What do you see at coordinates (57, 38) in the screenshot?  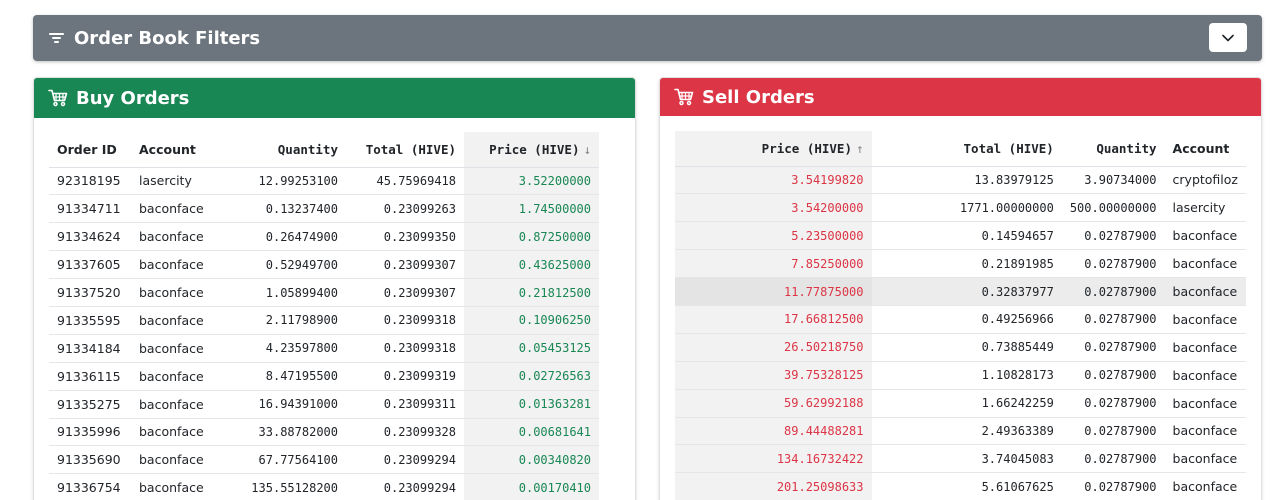 I see `filter-icon` at bounding box center [57, 38].